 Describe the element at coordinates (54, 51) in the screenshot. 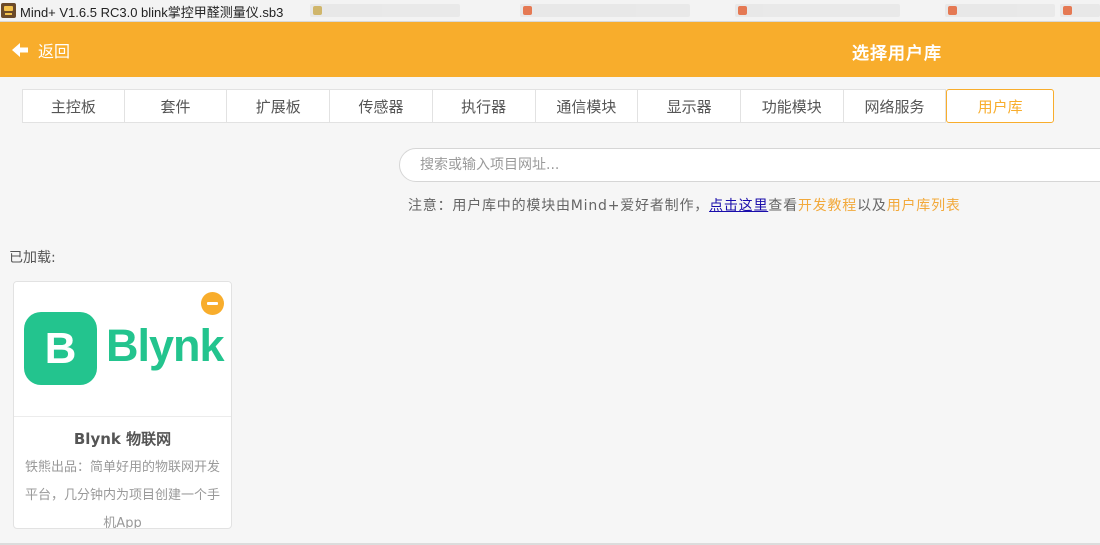

I see `back-label: 返回` at that location.